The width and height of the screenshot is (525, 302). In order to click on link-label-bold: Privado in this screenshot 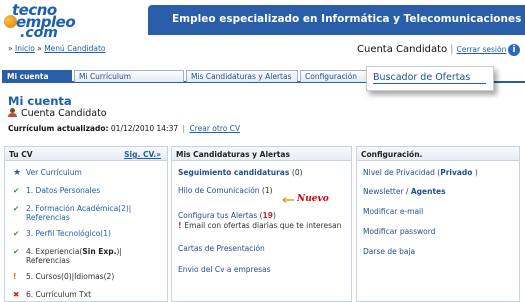, I will do `click(456, 172)`.